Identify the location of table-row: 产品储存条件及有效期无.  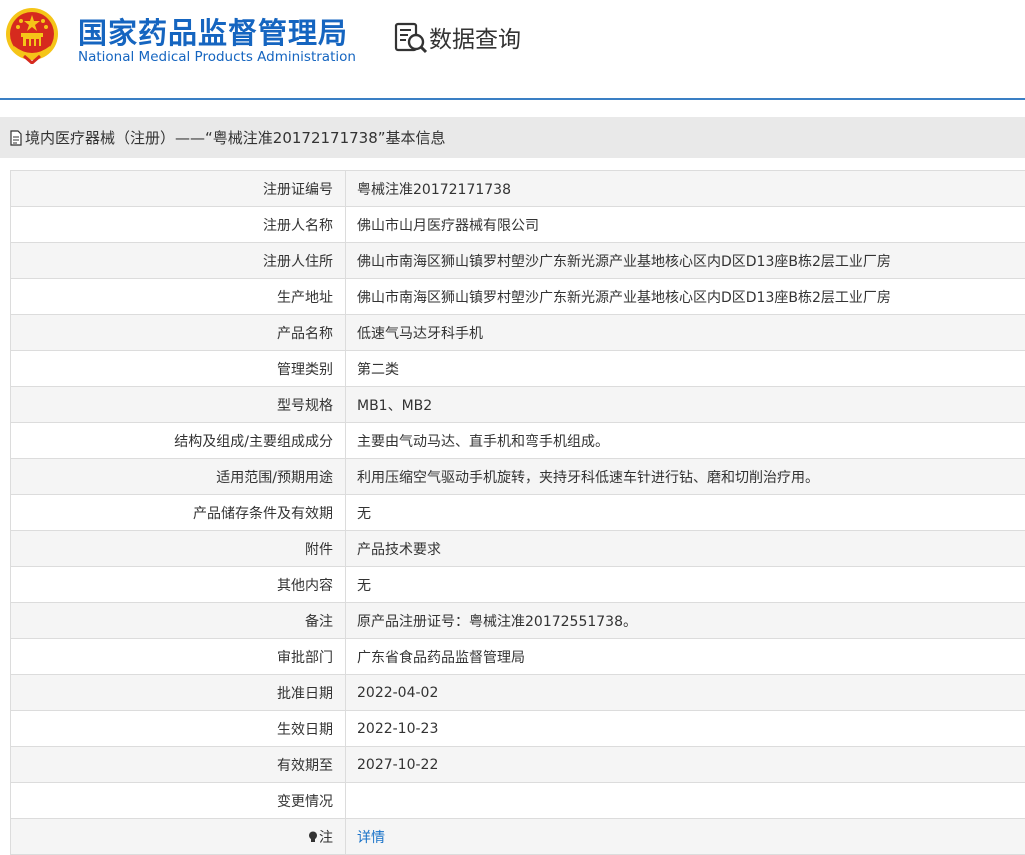
(518, 513).